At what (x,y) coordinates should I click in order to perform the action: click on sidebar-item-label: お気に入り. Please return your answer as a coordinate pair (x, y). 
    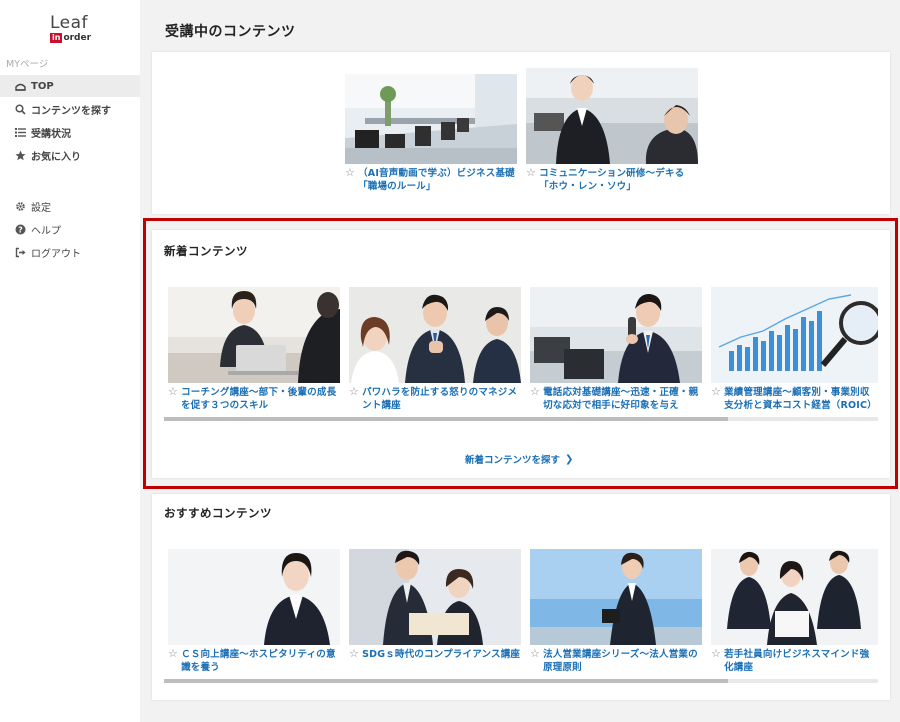
    Looking at the image, I should click on (56, 157).